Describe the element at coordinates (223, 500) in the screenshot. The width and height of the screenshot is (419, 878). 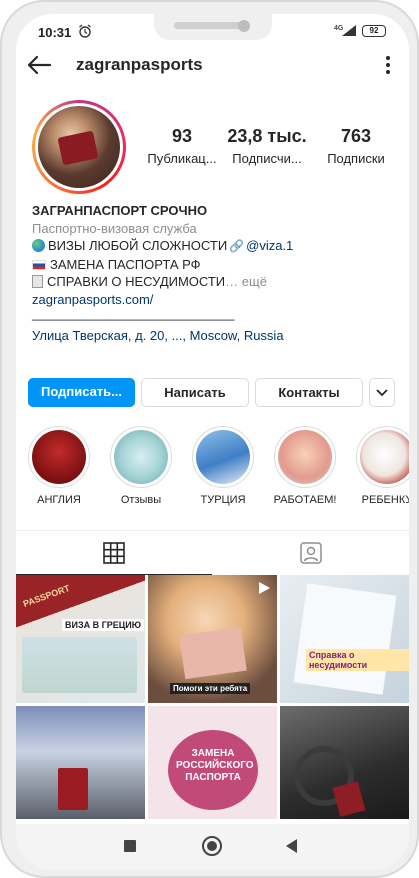
I see `highlight-turkey-label: ТУРЦИЯ` at that location.